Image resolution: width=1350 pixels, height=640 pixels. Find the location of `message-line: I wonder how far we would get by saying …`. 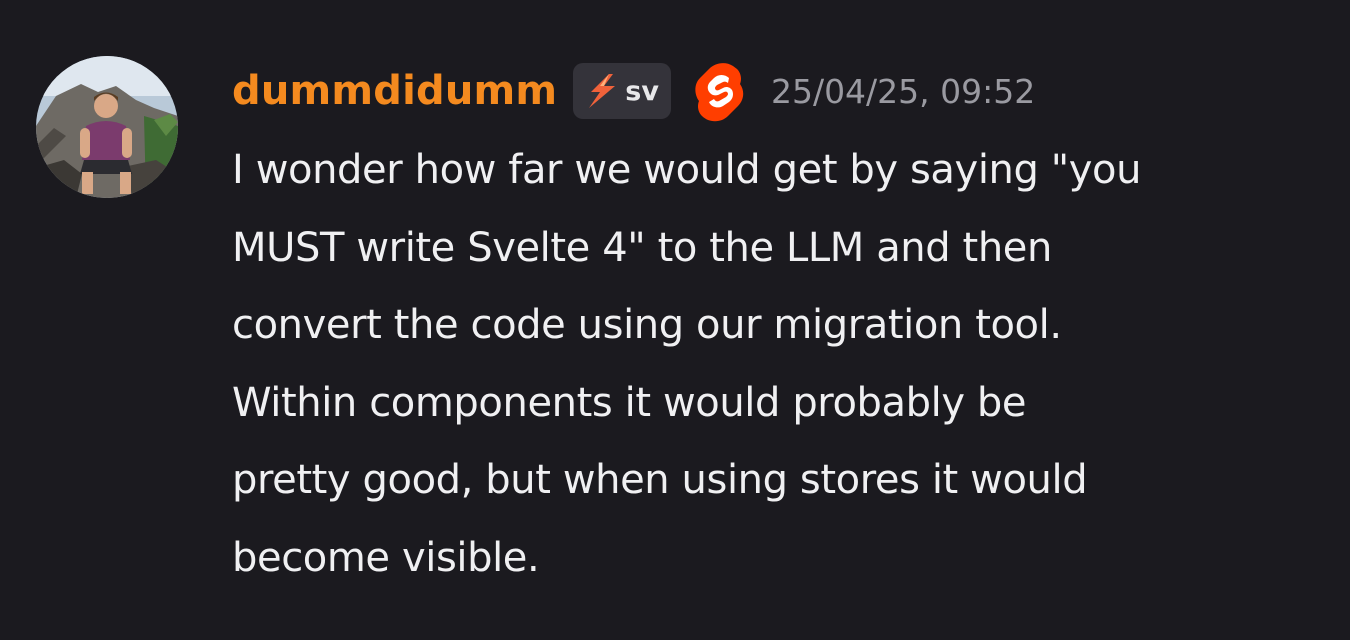

message-line: I wonder how far we would get by saying … is located at coordinates (687, 170).